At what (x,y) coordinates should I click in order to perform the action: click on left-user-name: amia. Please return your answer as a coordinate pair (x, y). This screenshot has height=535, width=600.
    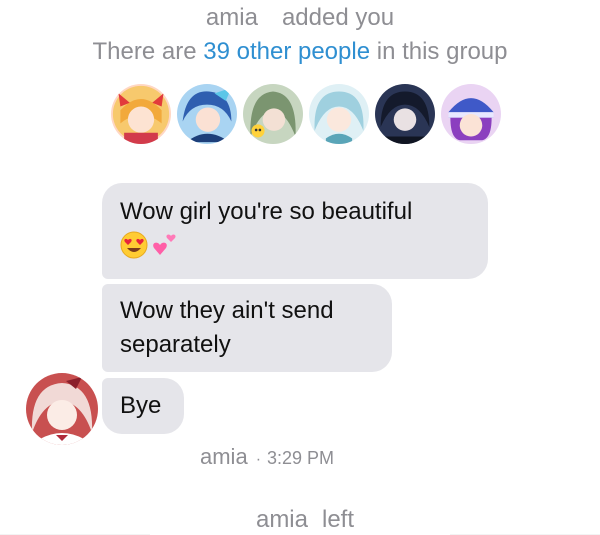
    Looking at the image, I should click on (282, 519).